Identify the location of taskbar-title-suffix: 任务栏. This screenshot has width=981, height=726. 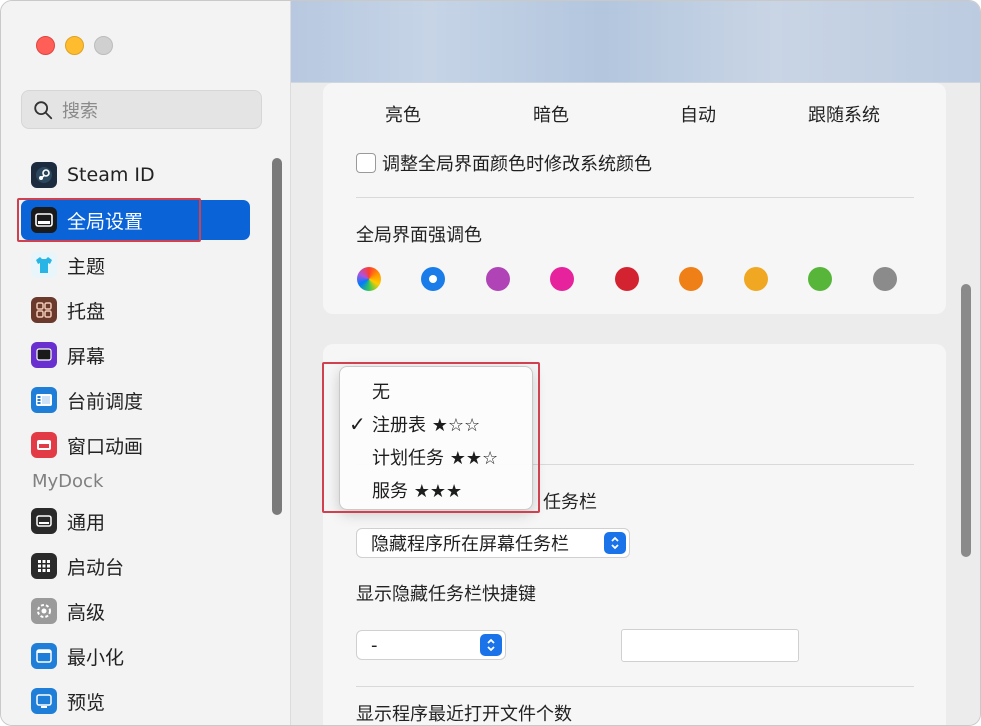
(570, 502).